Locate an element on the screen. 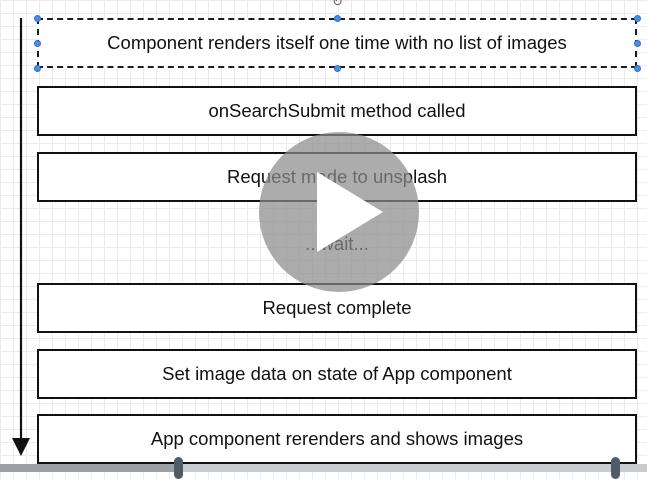  play-icon is located at coordinates (350, 212).